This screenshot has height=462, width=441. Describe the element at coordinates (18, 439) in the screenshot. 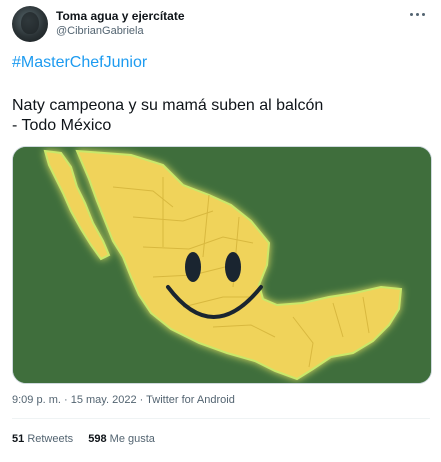

I see `retweets-count: 51` at that location.